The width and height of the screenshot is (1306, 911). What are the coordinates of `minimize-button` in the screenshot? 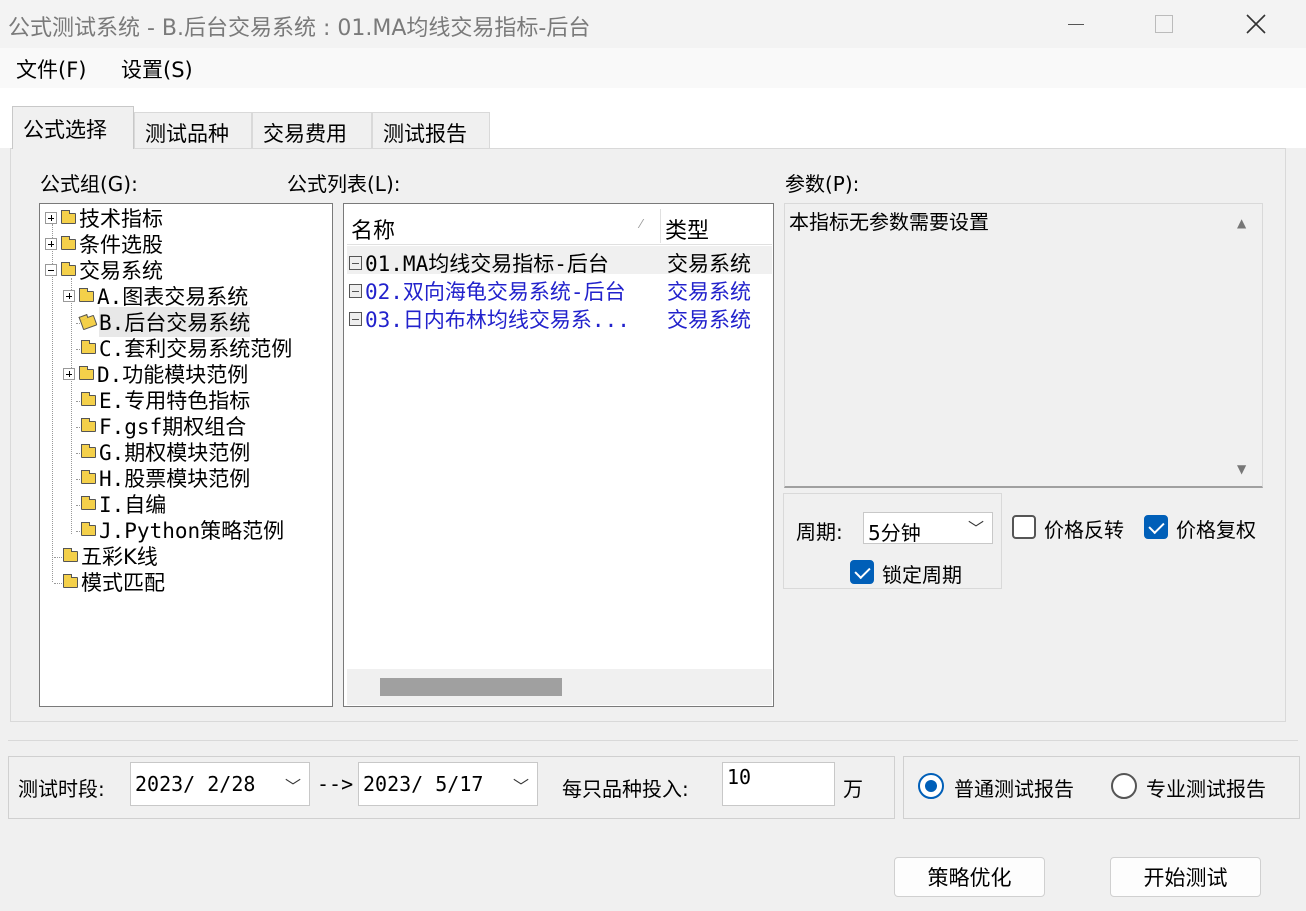 It's located at (1076, 24).